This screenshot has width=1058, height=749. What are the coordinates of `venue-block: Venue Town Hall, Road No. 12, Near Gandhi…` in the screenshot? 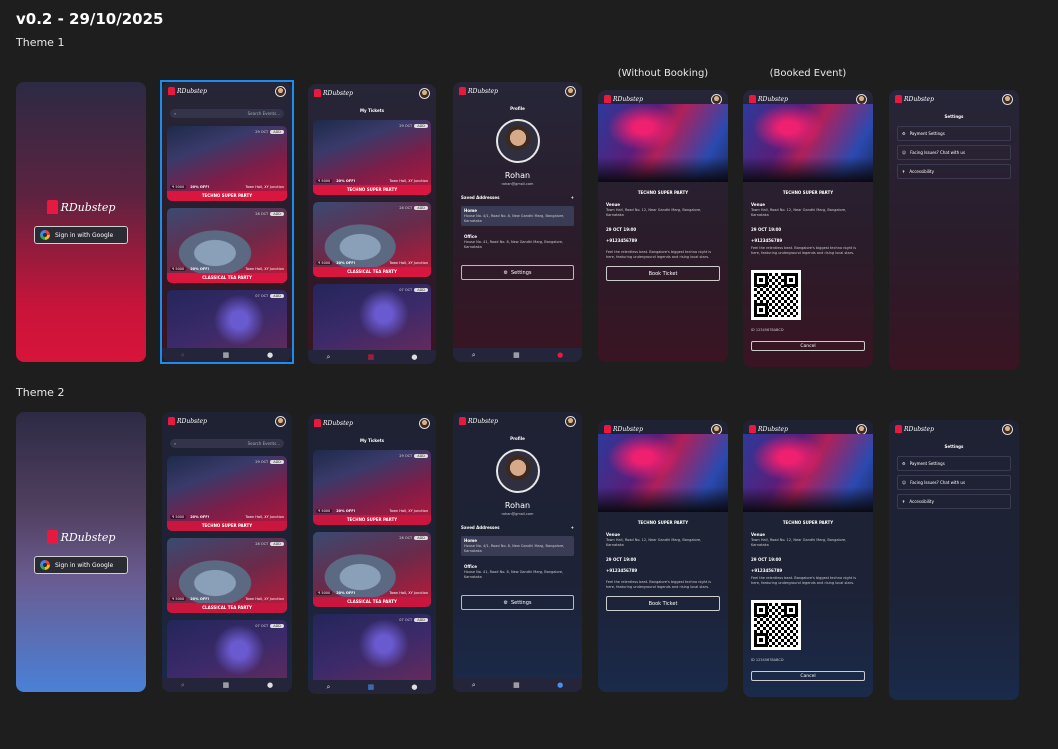 It's located at (663, 540).